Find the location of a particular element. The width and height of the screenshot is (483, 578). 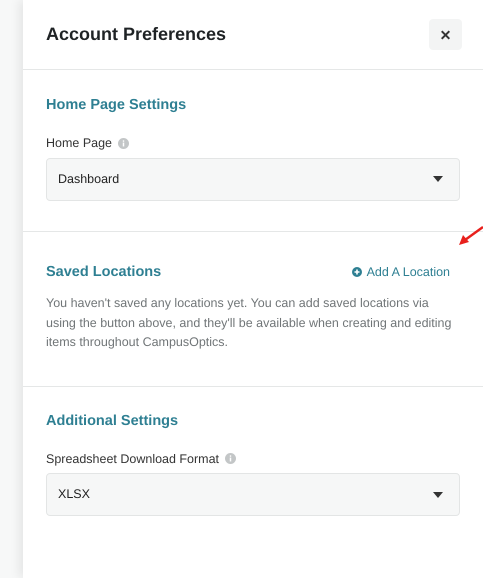

section-heading: Home Page Settings is located at coordinates (116, 105).